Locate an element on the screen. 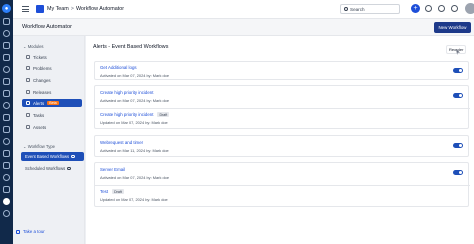  sidebar-item-tasks: Tasks is located at coordinates (52, 115).